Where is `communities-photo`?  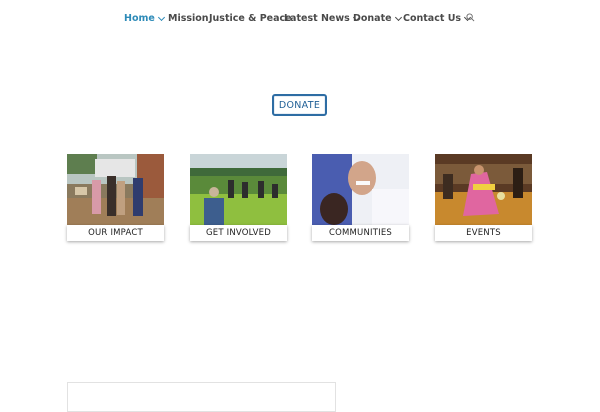
communities-photo is located at coordinates (360, 189).